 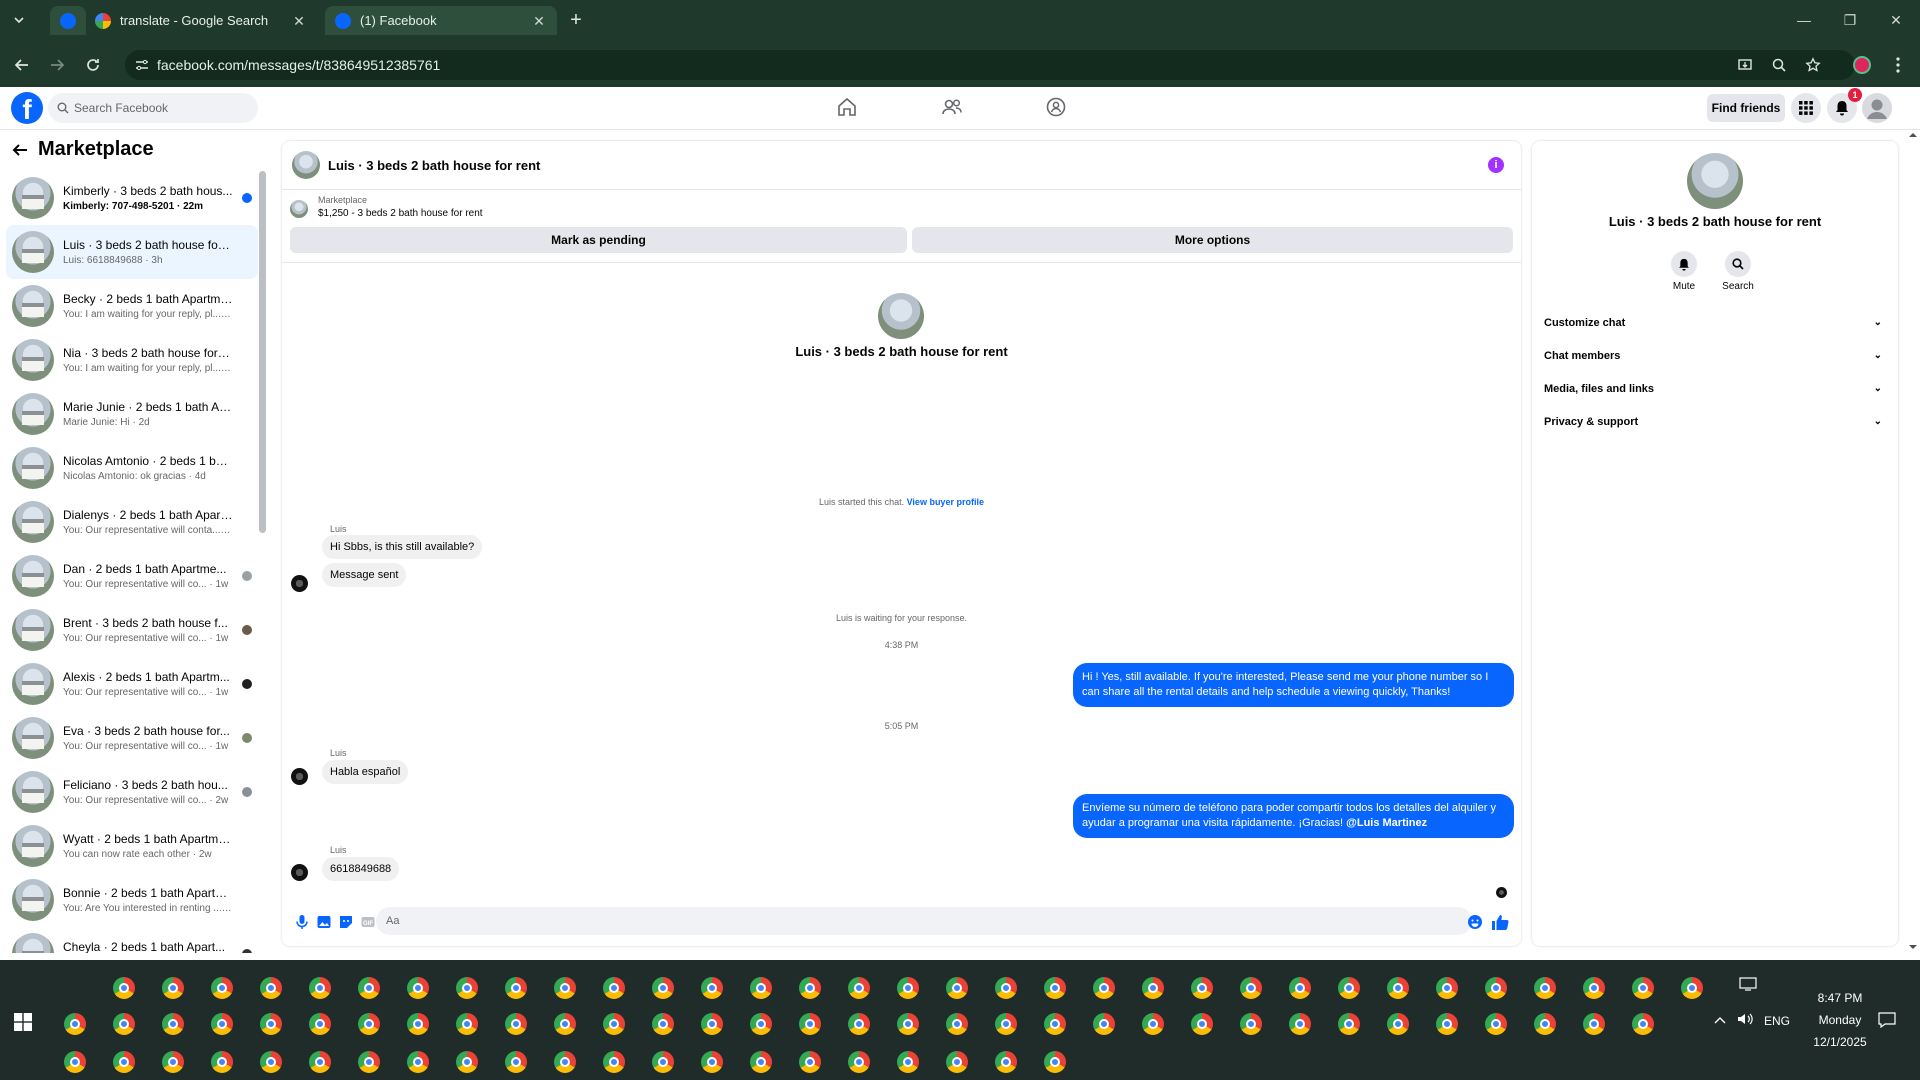 What do you see at coordinates (1748, 984) in the screenshot?
I see `action-center-icon` at bounding box center [1748, 984].